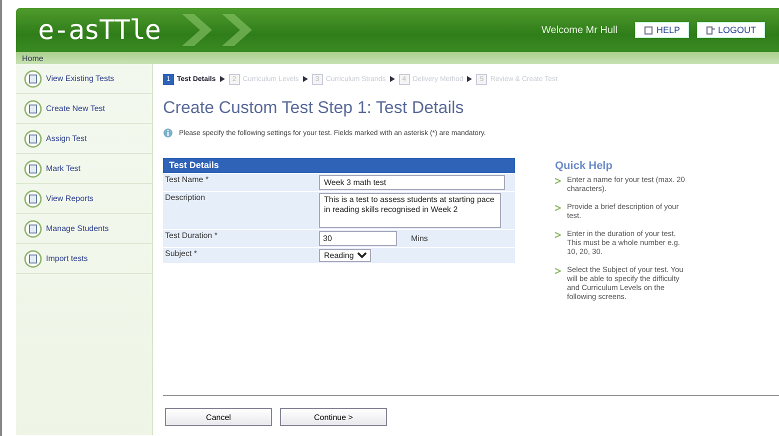 This screenshot has width=779, height=436. What do you see at coordinates (584, 166) in the screenshot?
I see `quick-help-title: Quick Help` at bounding box center [584, 166].